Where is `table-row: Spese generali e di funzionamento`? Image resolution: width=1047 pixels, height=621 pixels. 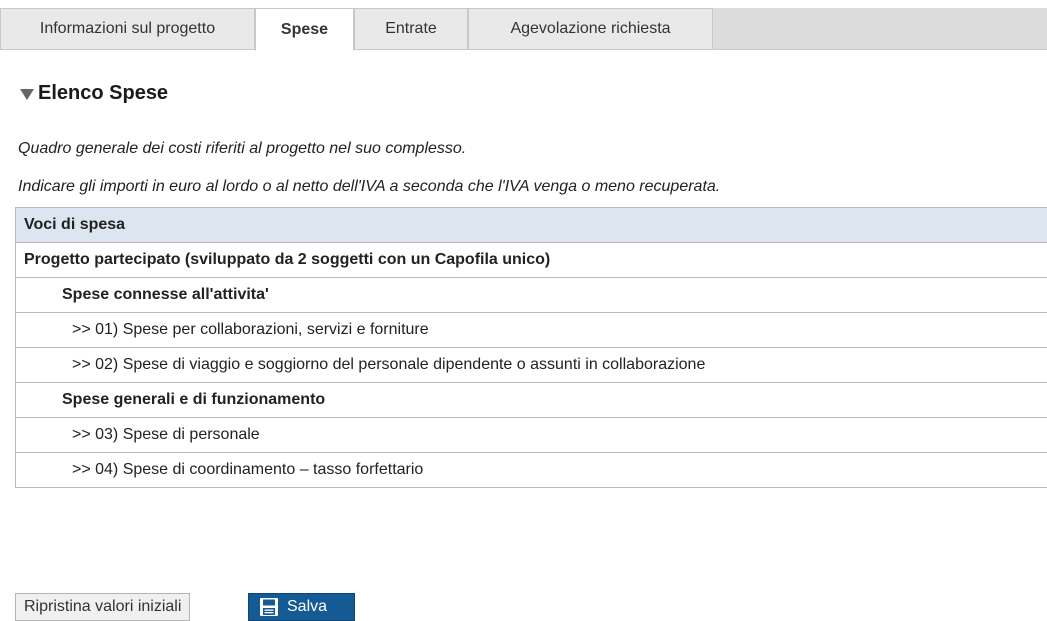 table-row: Spese generali e di funzionamento is located at coordinates (531, 400).